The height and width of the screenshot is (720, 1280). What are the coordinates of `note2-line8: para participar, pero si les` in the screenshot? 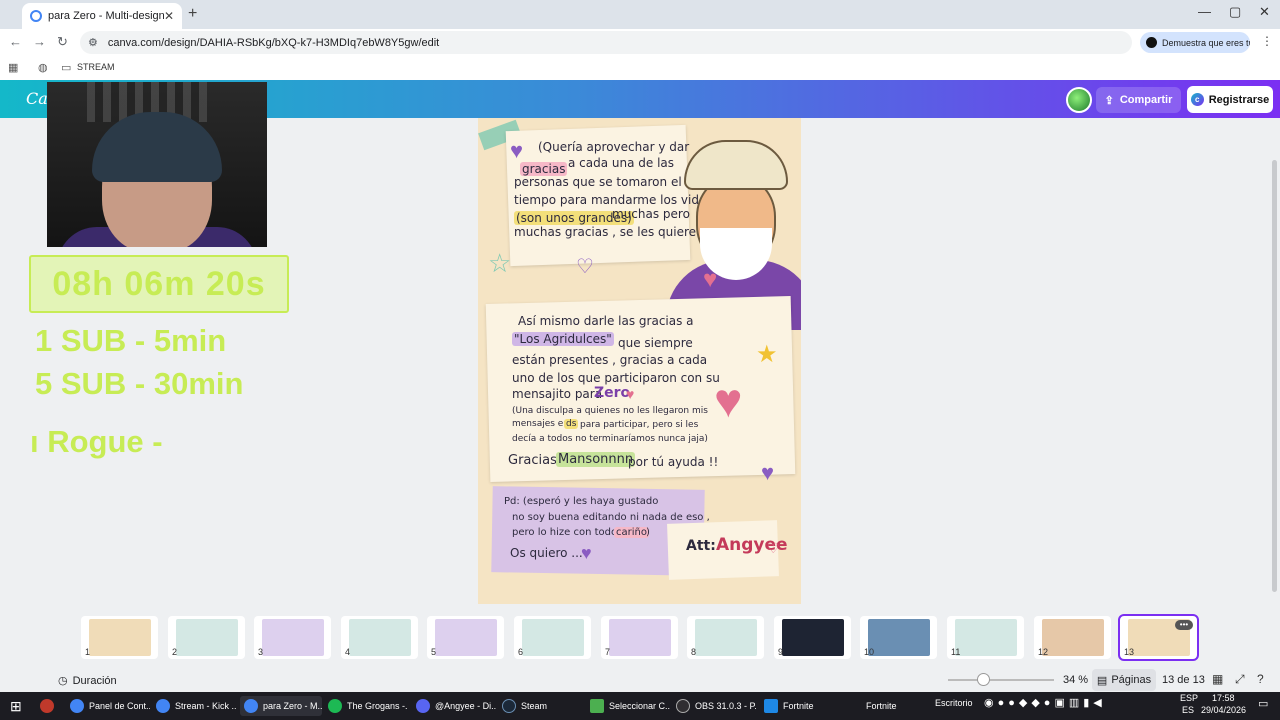 It's located at (639, 425).